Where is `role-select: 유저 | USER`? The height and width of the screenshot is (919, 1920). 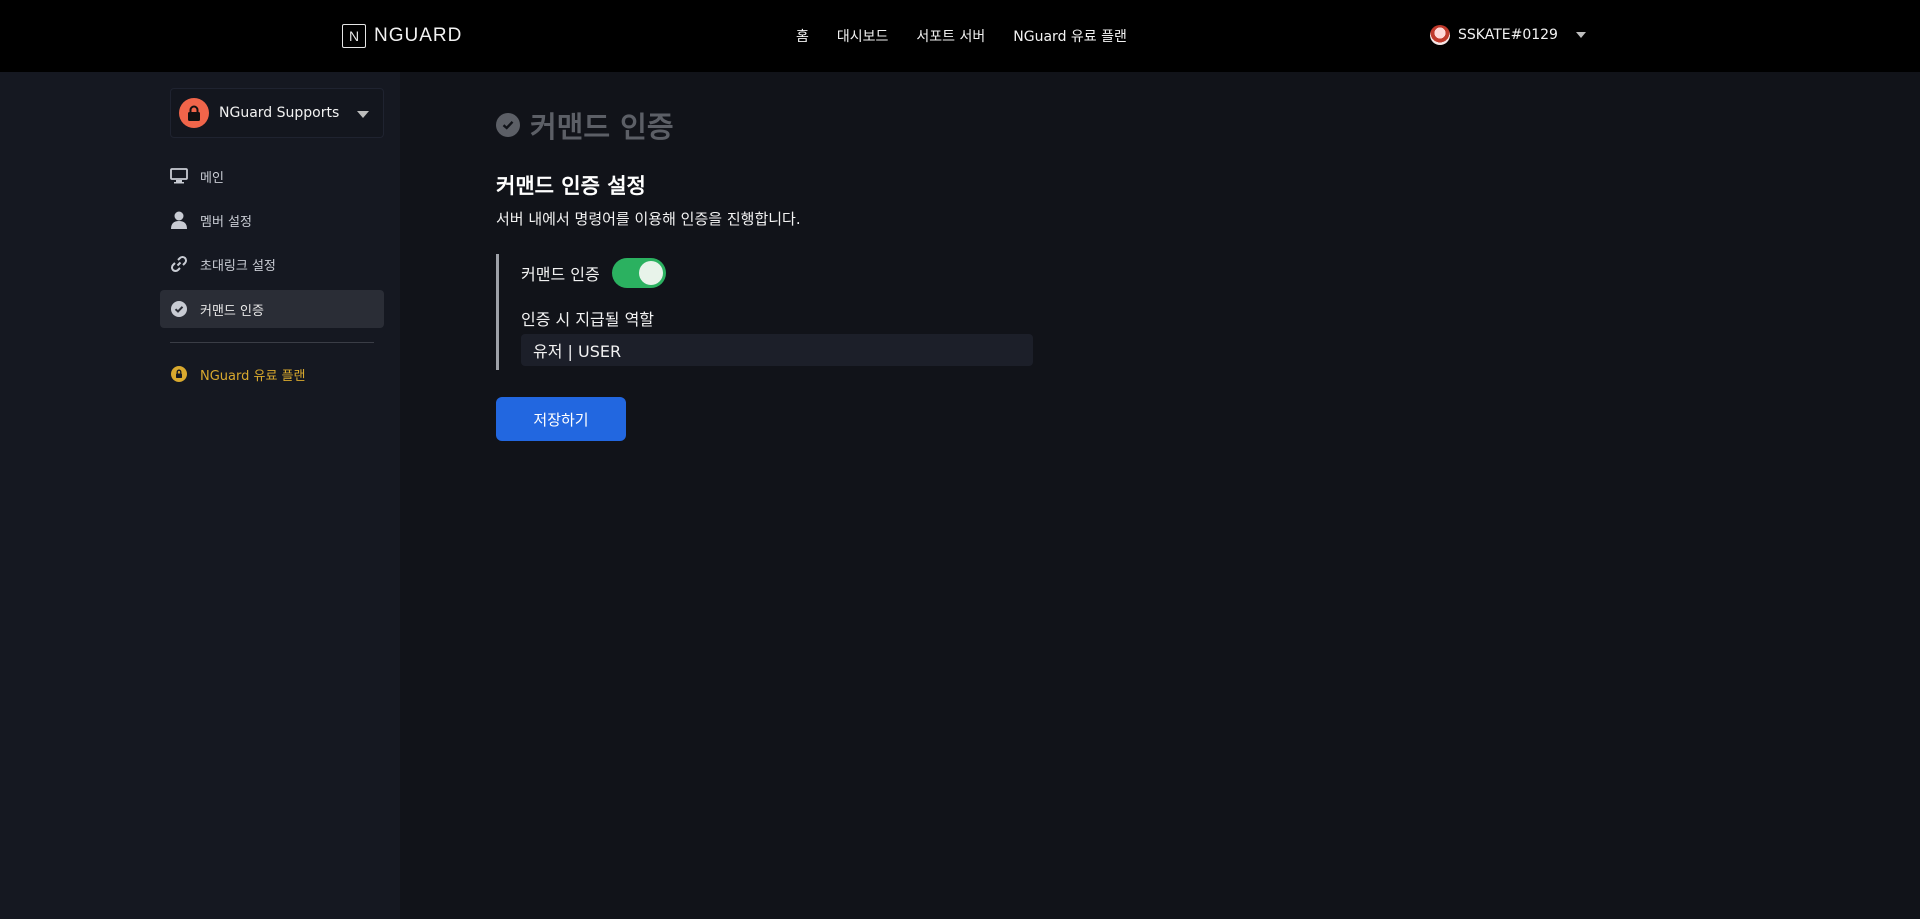
role-select: 유저 | USER is located at coordinates (777, 350).